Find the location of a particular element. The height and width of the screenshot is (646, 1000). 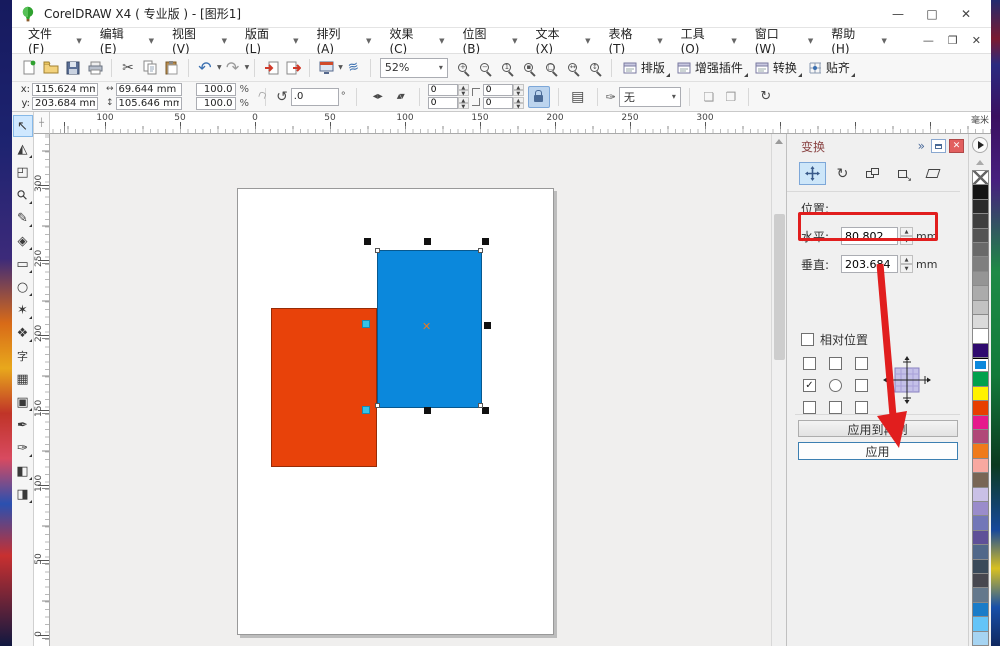

tool-polygon: ✶ is located at coordinates (23, 310).